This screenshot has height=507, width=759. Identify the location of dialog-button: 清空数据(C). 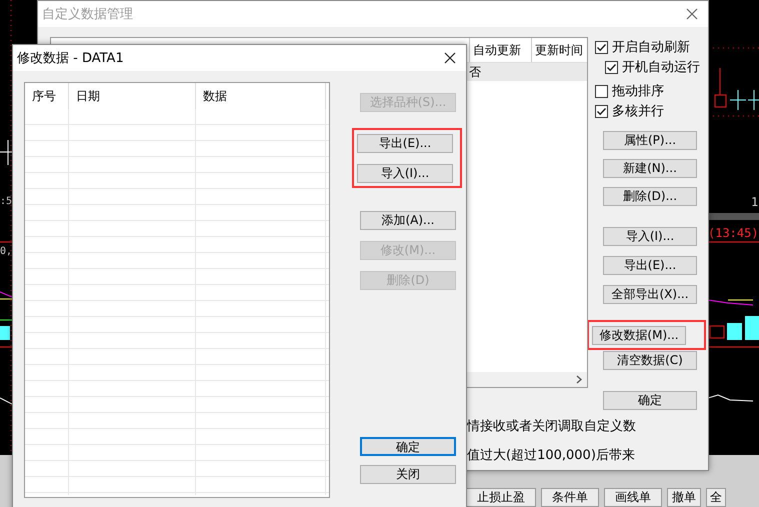
(650, 360).